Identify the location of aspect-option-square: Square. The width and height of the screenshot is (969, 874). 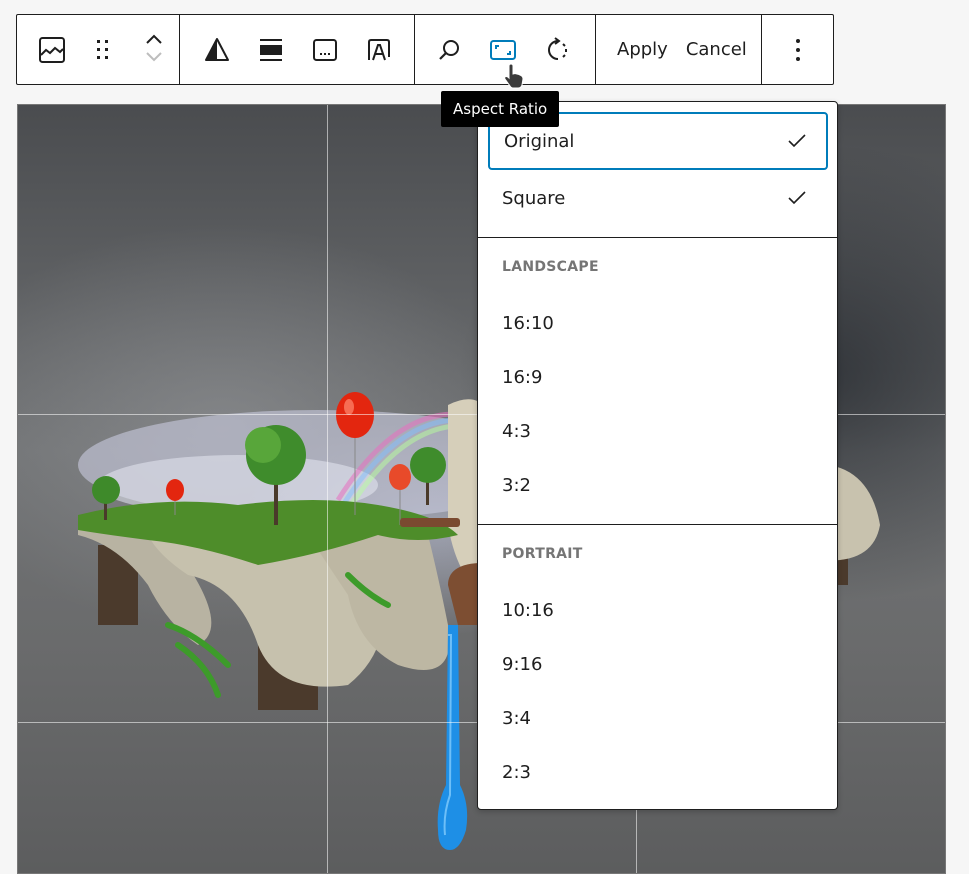
(657, 198).